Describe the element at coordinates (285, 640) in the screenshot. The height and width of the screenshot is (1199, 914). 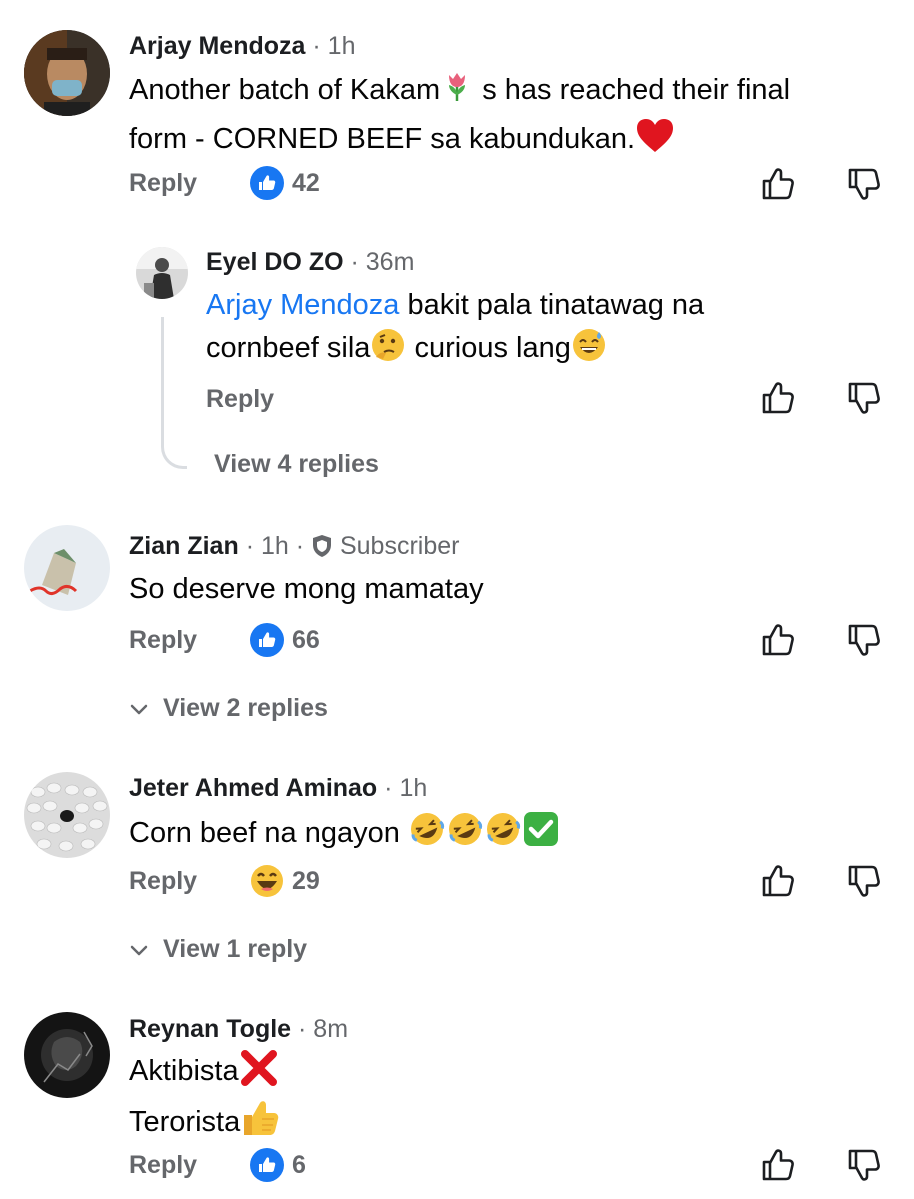
I see `reaction-summary: 66` at that location.